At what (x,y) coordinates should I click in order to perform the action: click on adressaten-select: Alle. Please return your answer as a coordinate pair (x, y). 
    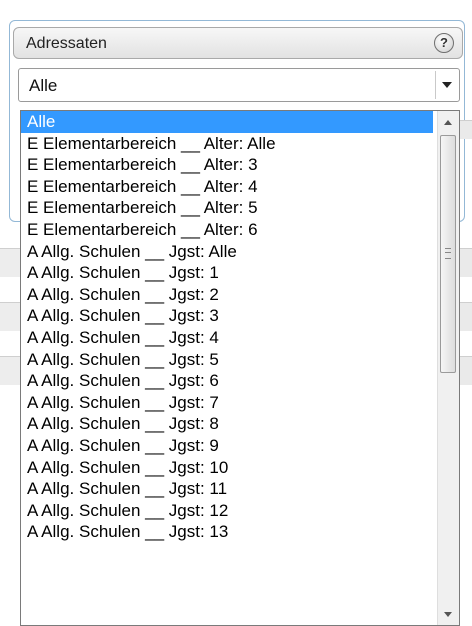
    Looking at the image, I should click on (239, 85).